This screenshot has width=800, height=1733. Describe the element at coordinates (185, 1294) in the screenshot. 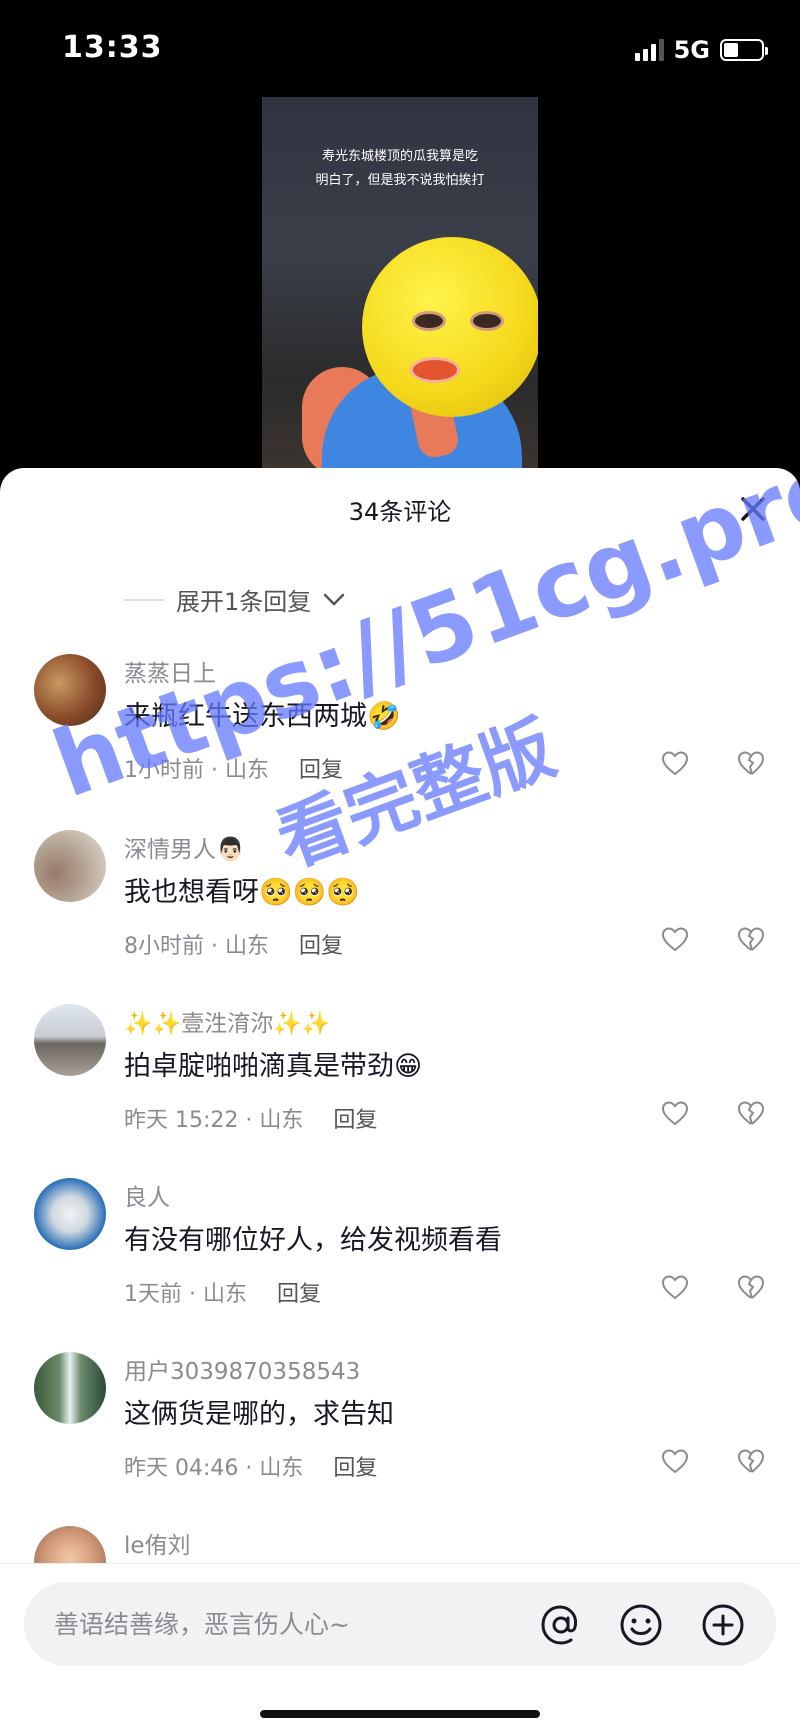

I see `comment-time-location: 1天前 · 山东` at that location.